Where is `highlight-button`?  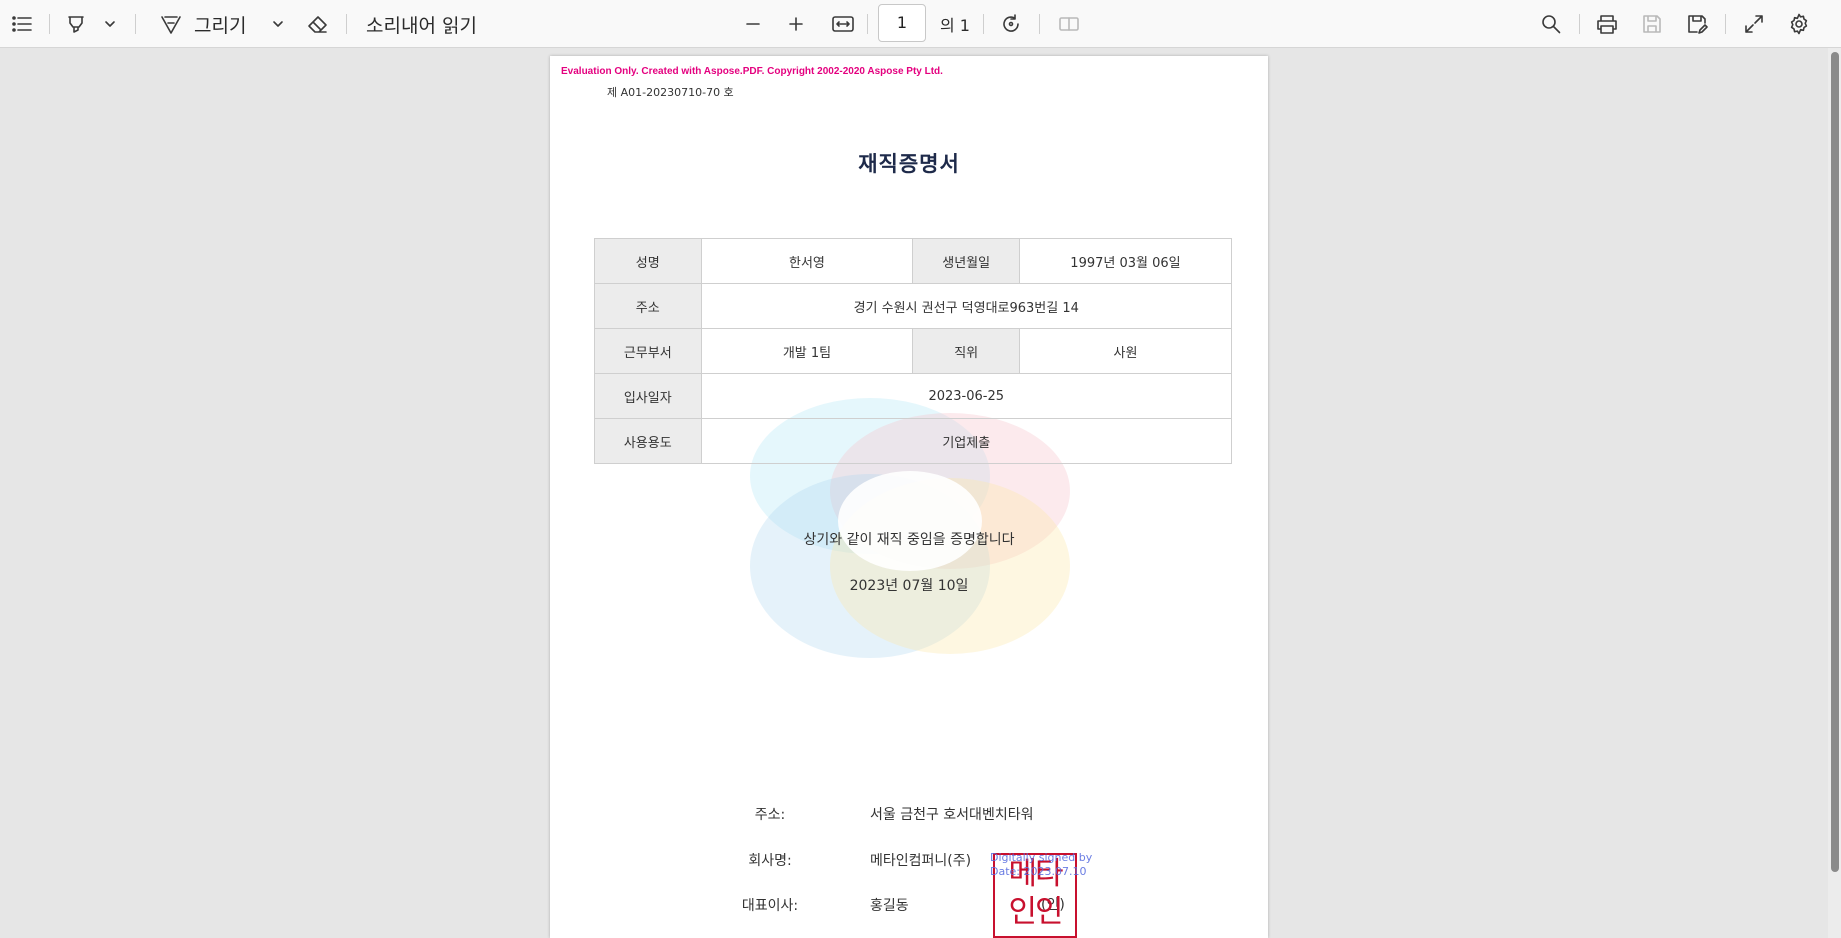 highlight-button is located at coordinates (76, 24).